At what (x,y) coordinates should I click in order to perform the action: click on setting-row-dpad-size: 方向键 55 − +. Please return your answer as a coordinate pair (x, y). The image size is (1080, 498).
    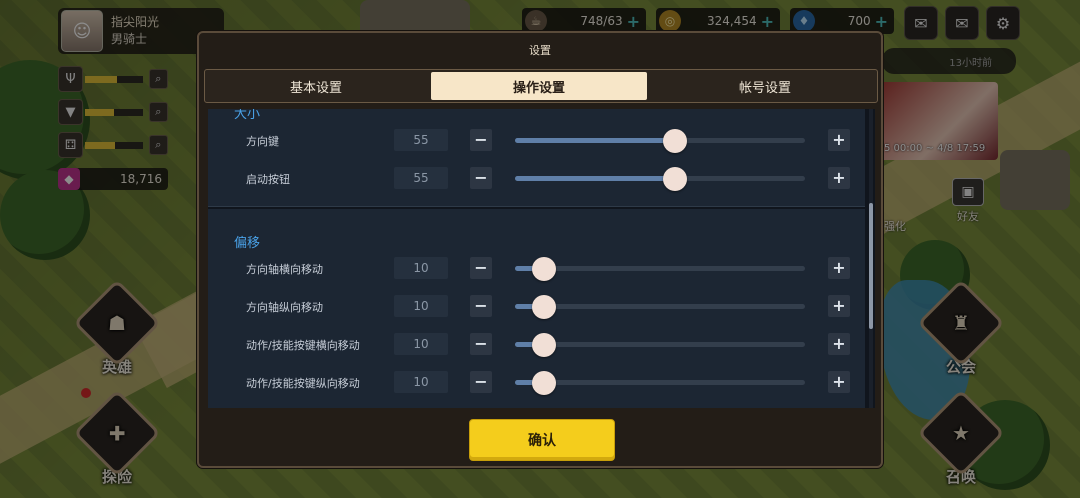
    Looking at the image, I should click on (536, 140).